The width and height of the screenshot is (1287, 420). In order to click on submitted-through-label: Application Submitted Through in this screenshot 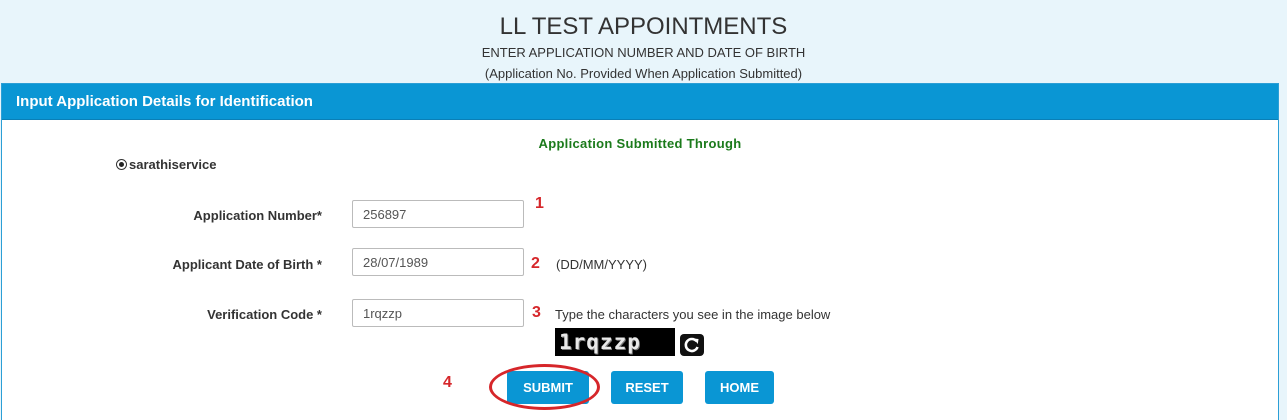, I will do `click(640, 143)`.